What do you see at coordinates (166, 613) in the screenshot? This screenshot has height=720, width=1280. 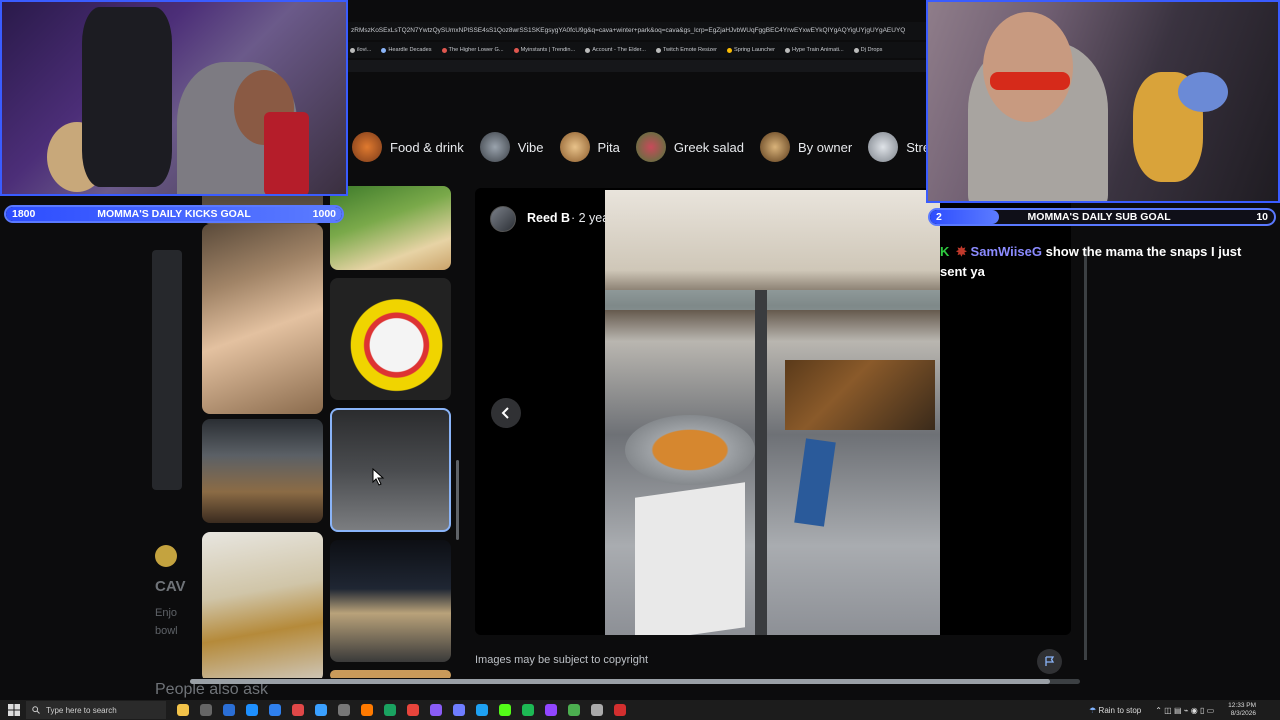 I see `snippet-line: Enjo` at bounding box center [166, 613].